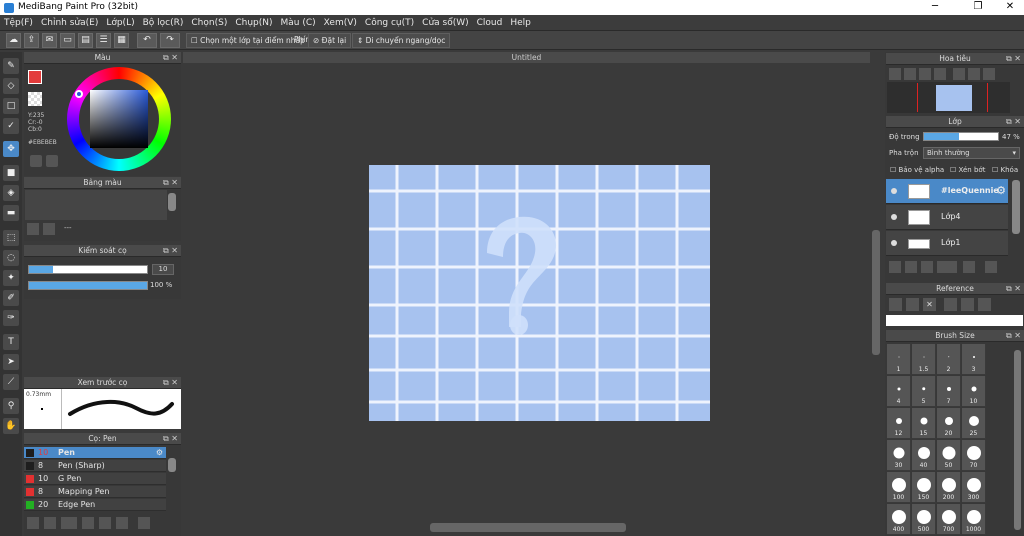 Image resolution: width=1024 pixels, height=536 pixels. Describe the element at coordinates (170, 40) in the screenshot. I see `redo-icon: ↷` at that location.